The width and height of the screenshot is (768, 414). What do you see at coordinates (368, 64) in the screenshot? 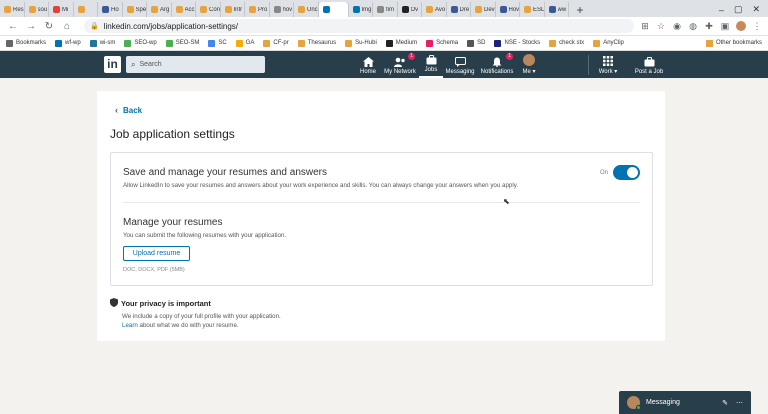
I see `nav-item-home: Home` at bounding box center [368, 64].